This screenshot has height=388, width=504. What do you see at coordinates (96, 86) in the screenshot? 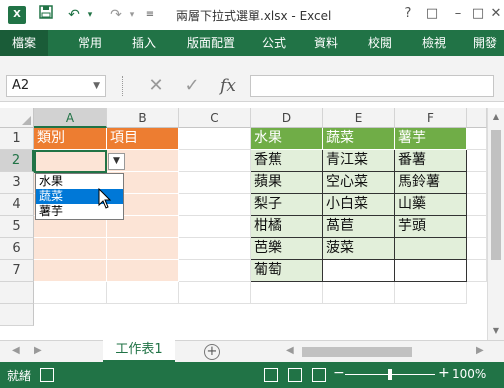
I see `name-box-dropdown-icon: ▼` at bounding box center [96, 86].